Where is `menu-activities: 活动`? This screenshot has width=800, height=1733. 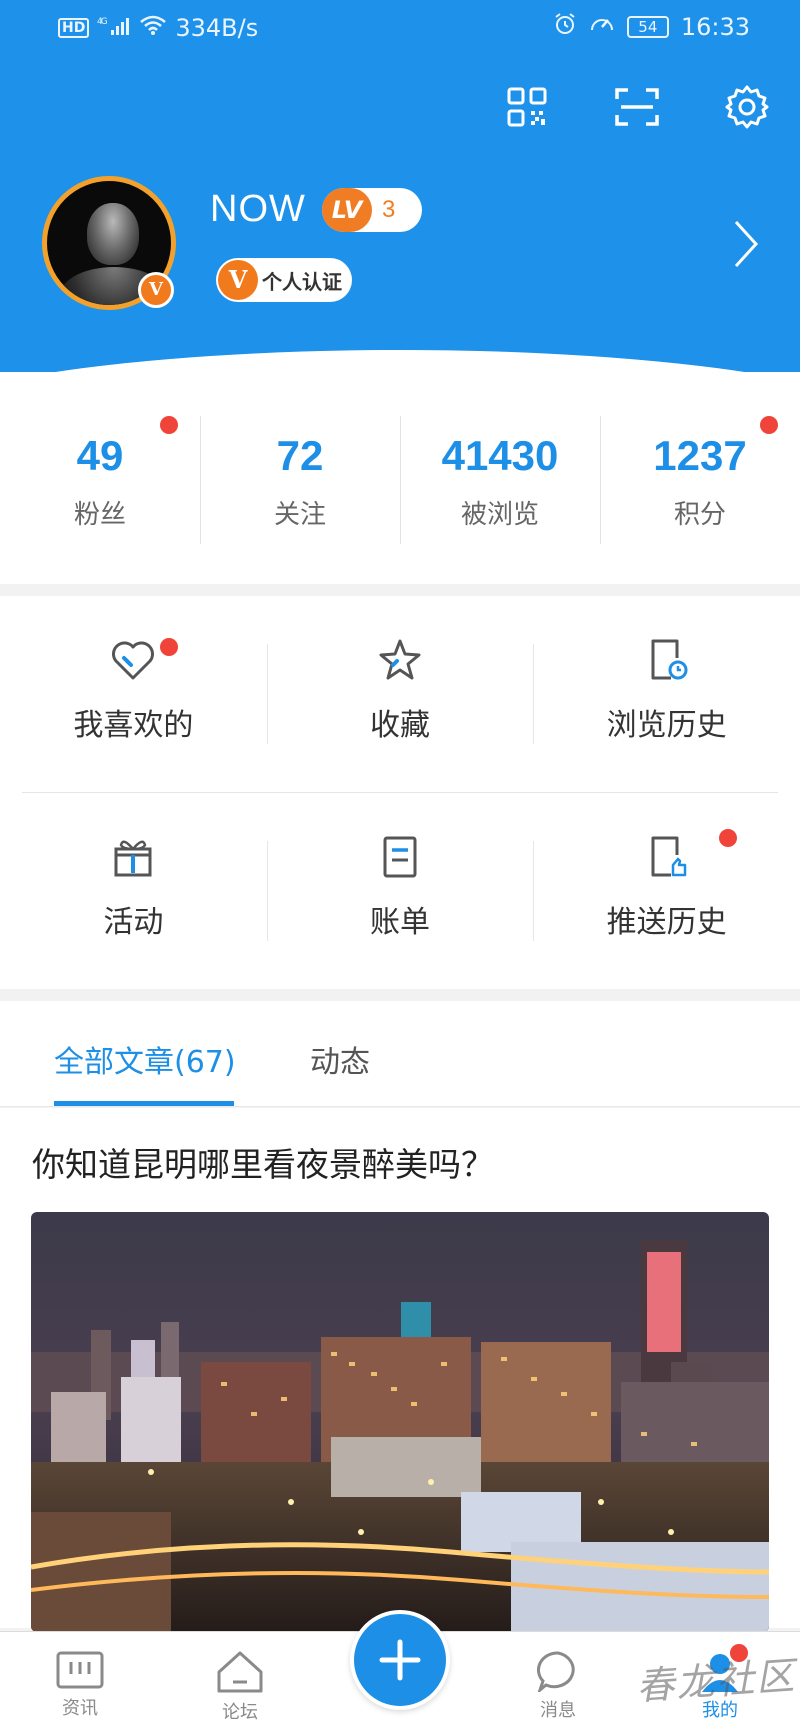
menu-activities: 活动 is located at coordinates (133, 891).